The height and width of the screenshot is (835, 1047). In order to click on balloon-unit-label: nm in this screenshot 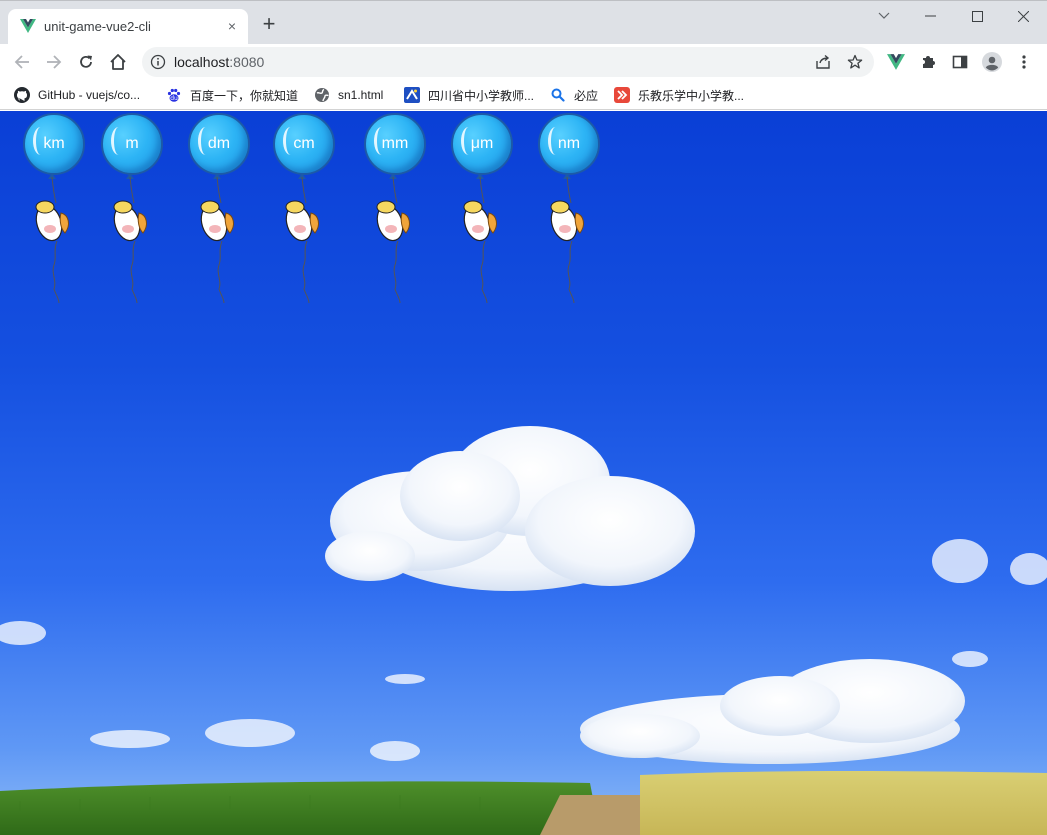, I will do `click(569, 143)`.